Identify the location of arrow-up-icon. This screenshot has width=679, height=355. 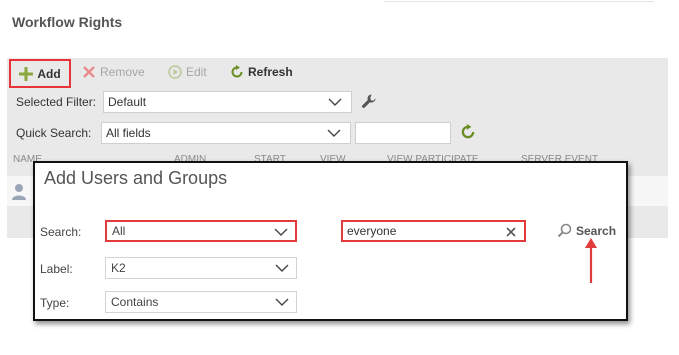
(591, 260).